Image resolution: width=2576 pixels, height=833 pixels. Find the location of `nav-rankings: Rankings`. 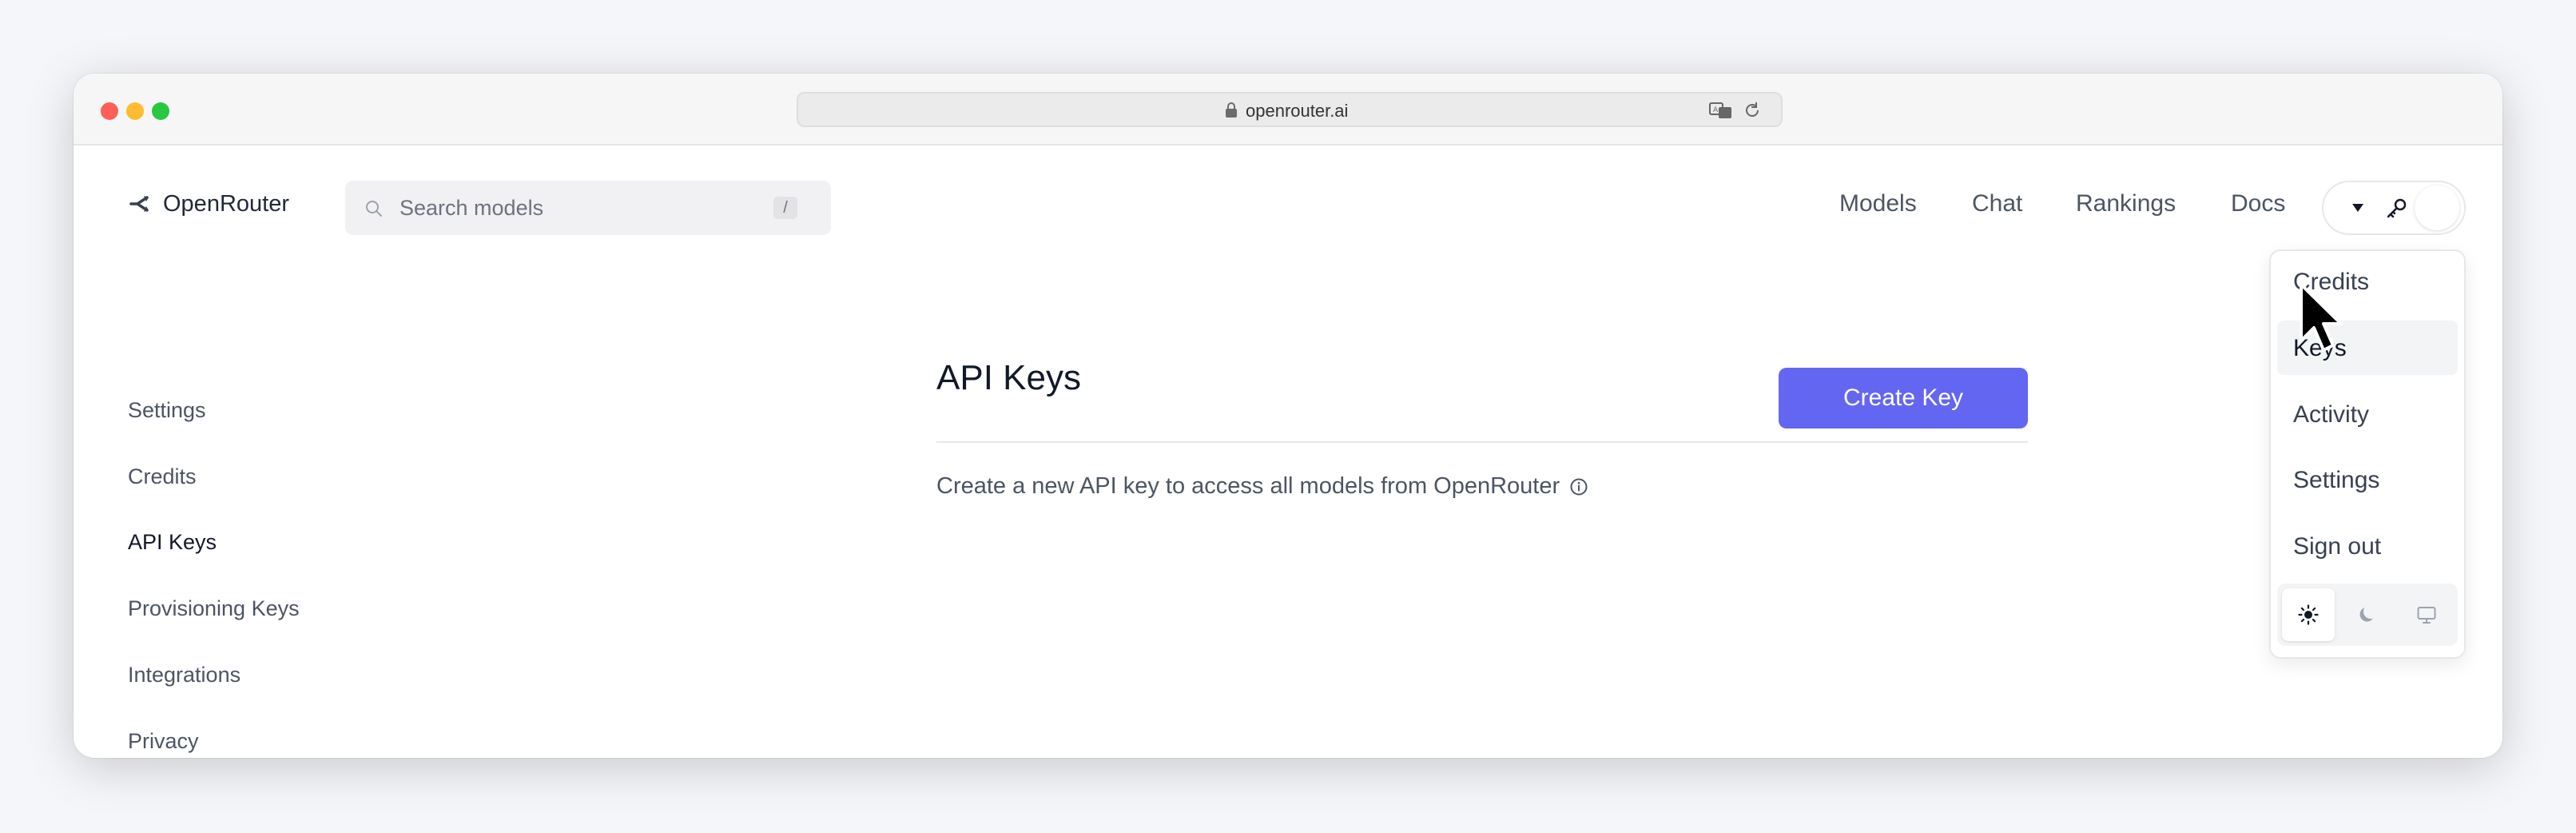

nav-rankings: Rankings is located at coordinates (2126, 203).